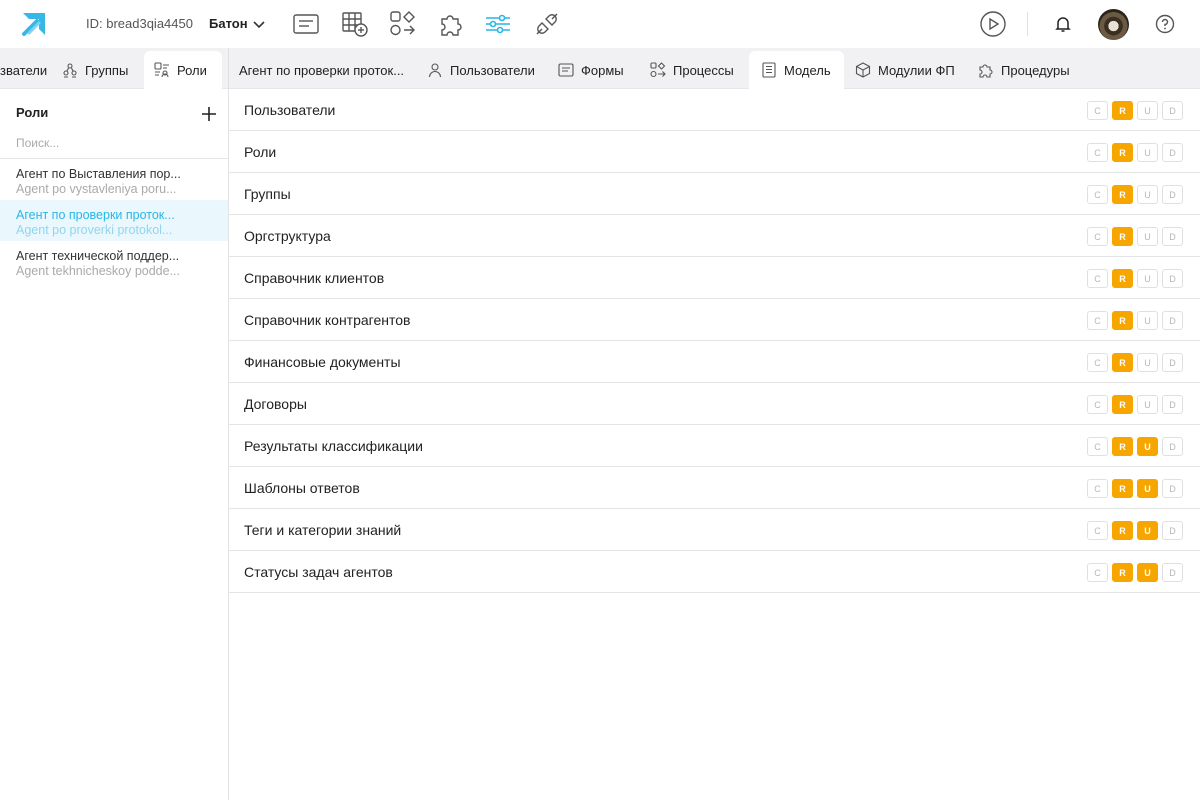 This screenshot has height=800, width=1200. What do you see at coordinates (1063, 24) in the screenshot?
I see `notifications-bell-icon` at bounding box center [1063, 24].